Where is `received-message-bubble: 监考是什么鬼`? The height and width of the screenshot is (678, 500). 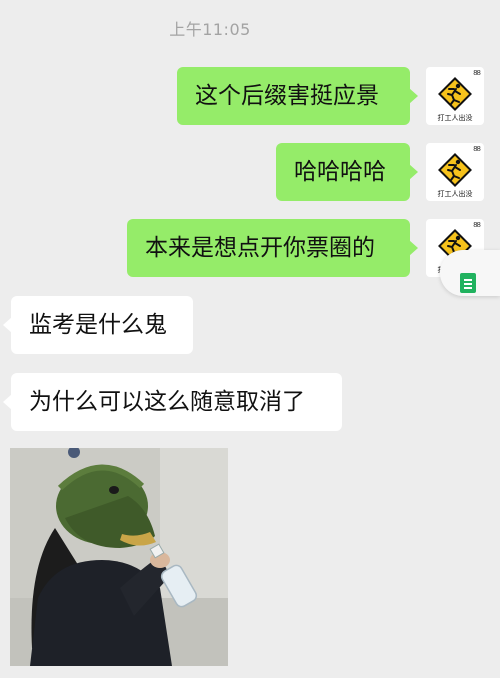 received-message-bubble: 监考是什么鬼 is located at coordinates (98, 325).